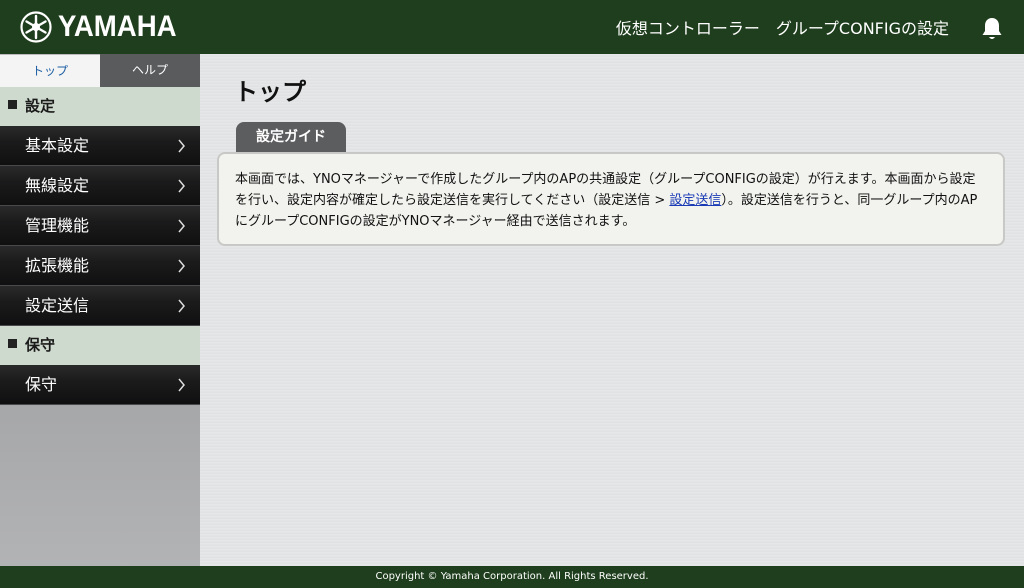  Describe the element at coordinates (100, 266) in the screenshot. I see `menu-item-extended: 拡張機能` at that location.